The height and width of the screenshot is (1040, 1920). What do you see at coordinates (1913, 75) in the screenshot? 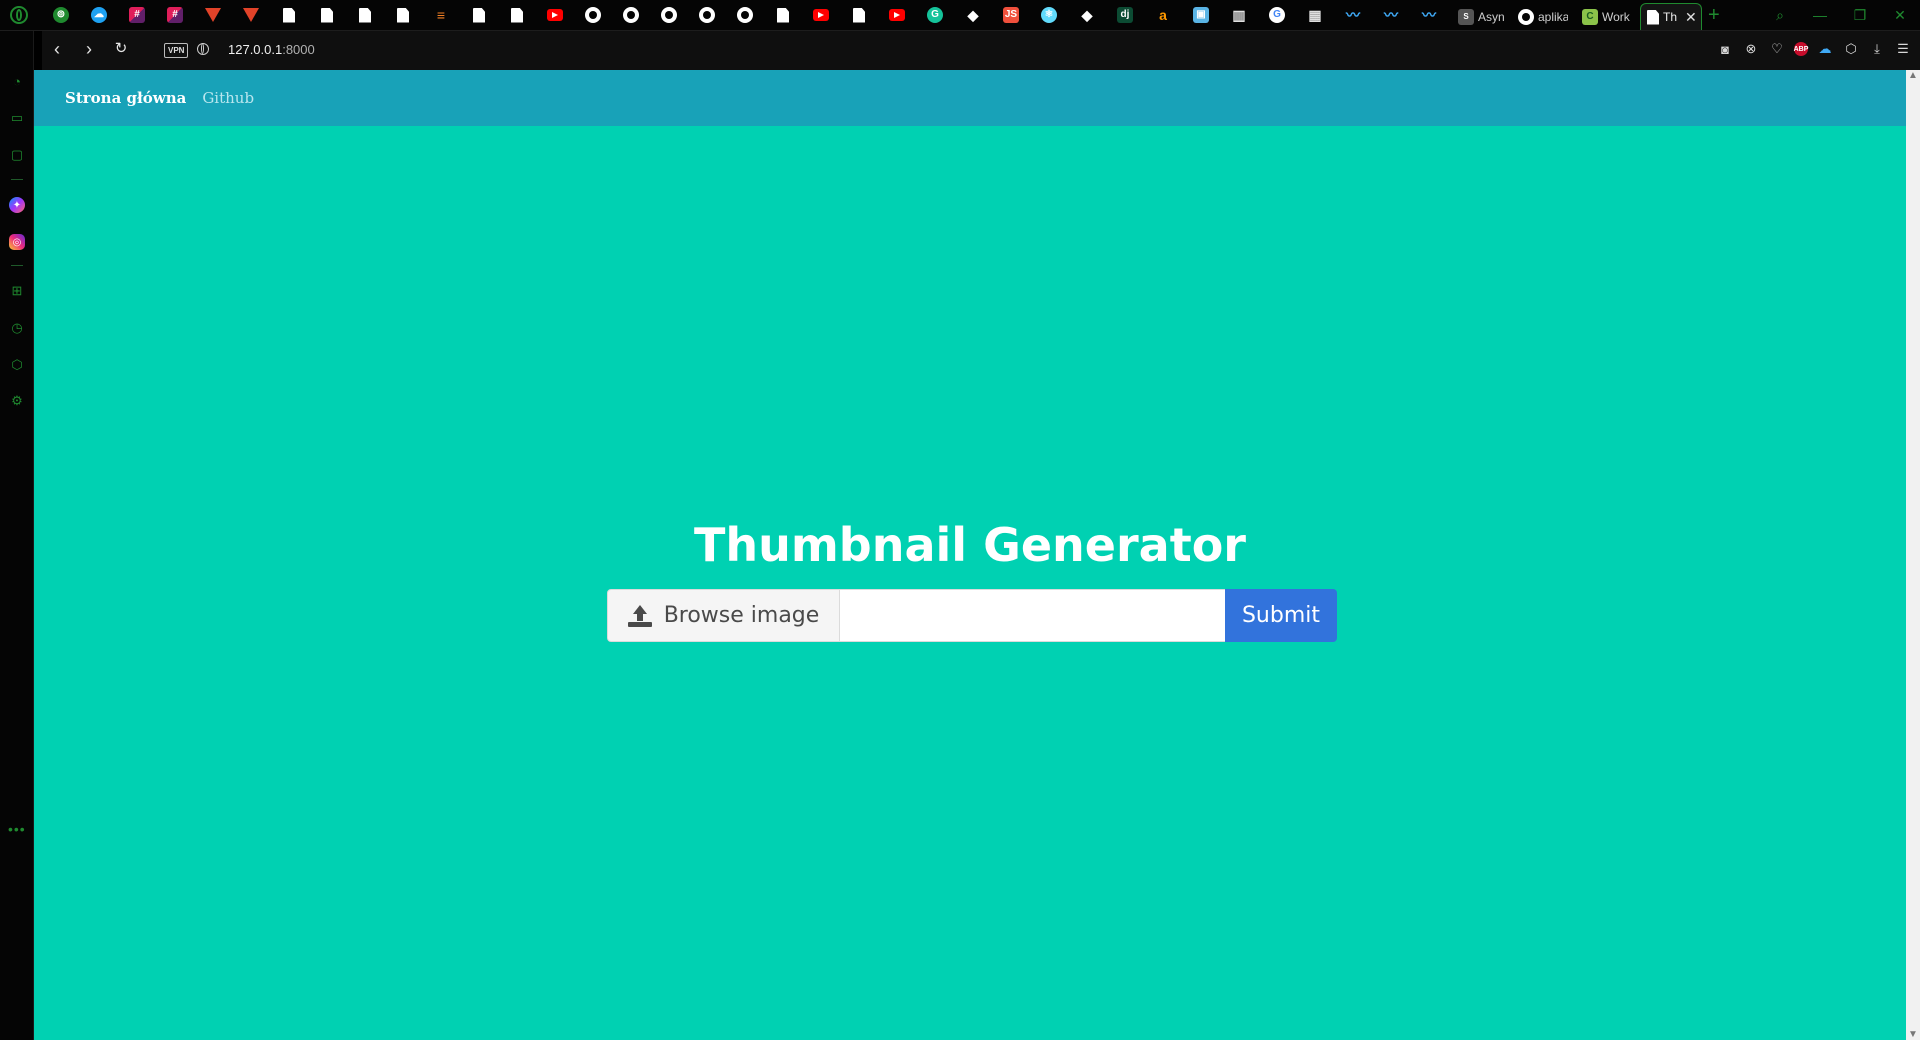
I see `scroll-up-icon: ▲` at bounding box center [1913, 75].